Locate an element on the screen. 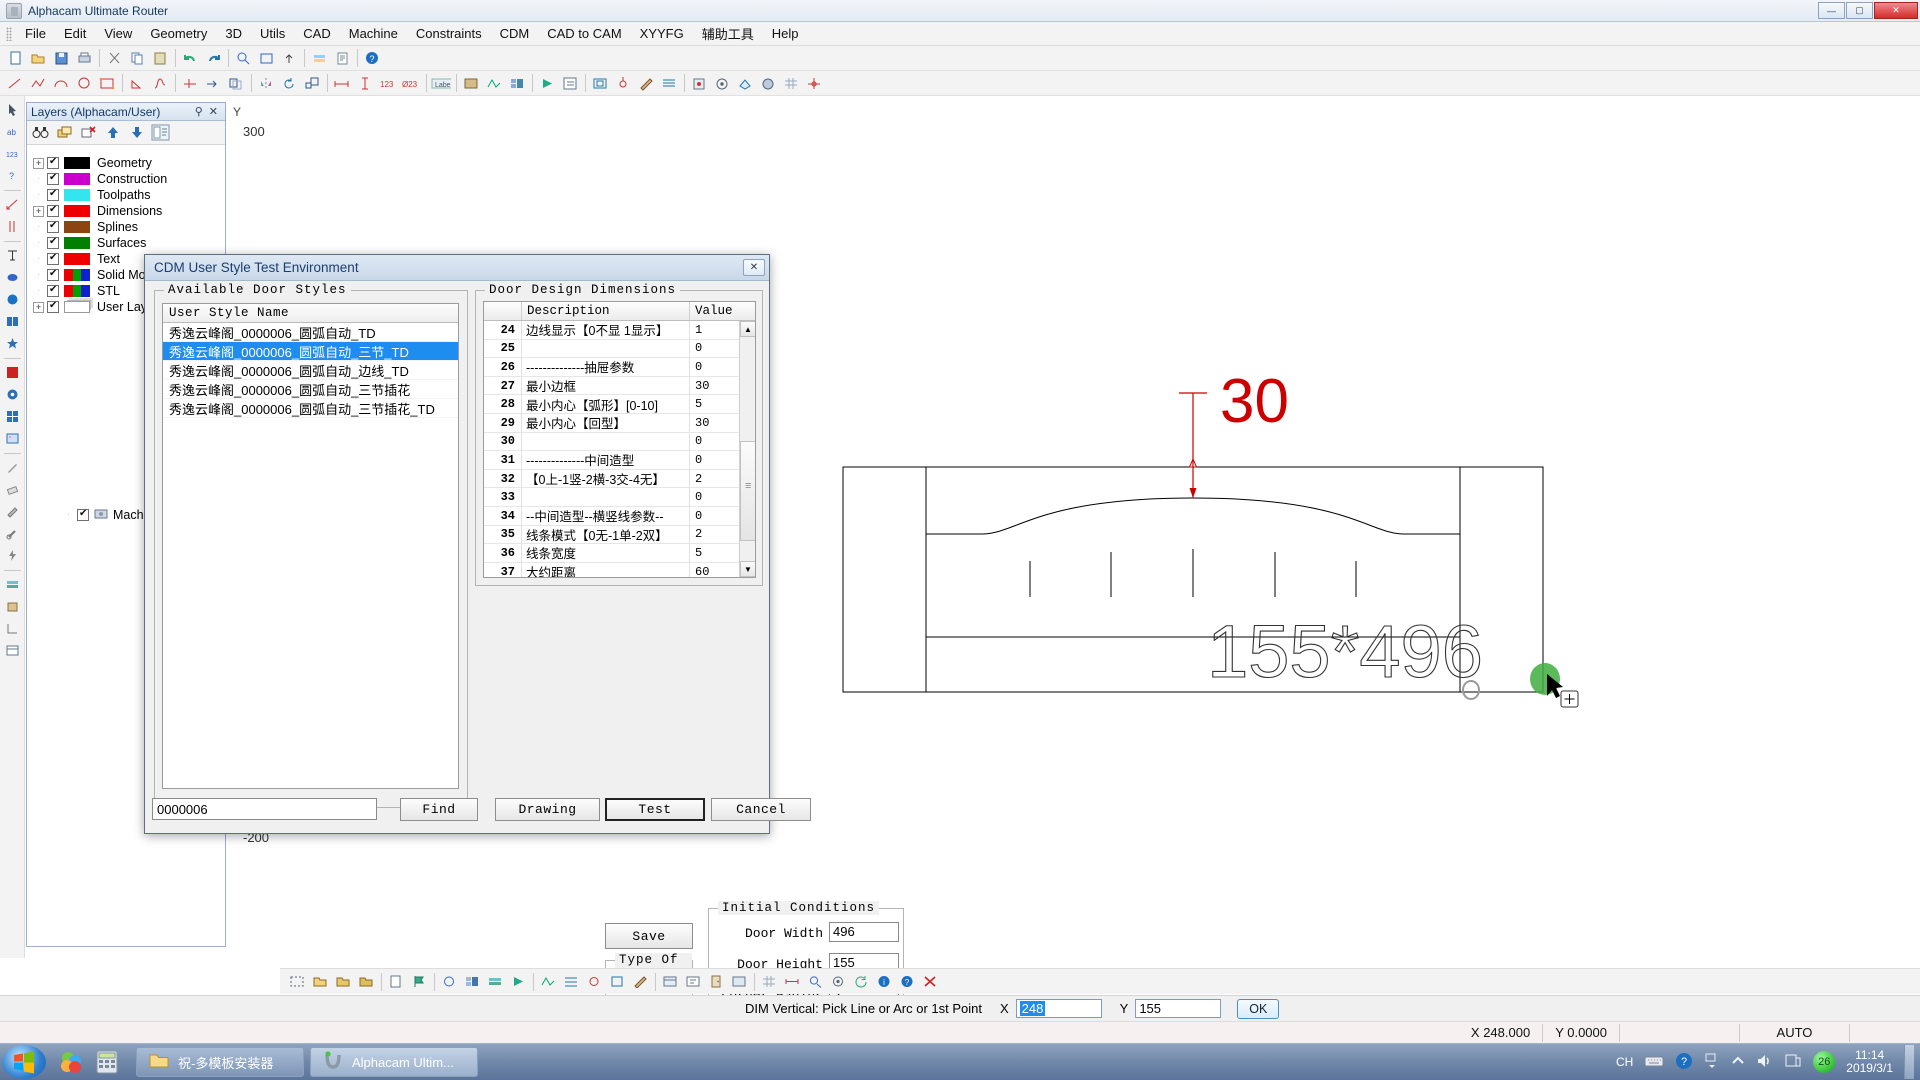 This screenshot has width=1920, height=1080. text-tool-icon is located at coordinates (12, 255).